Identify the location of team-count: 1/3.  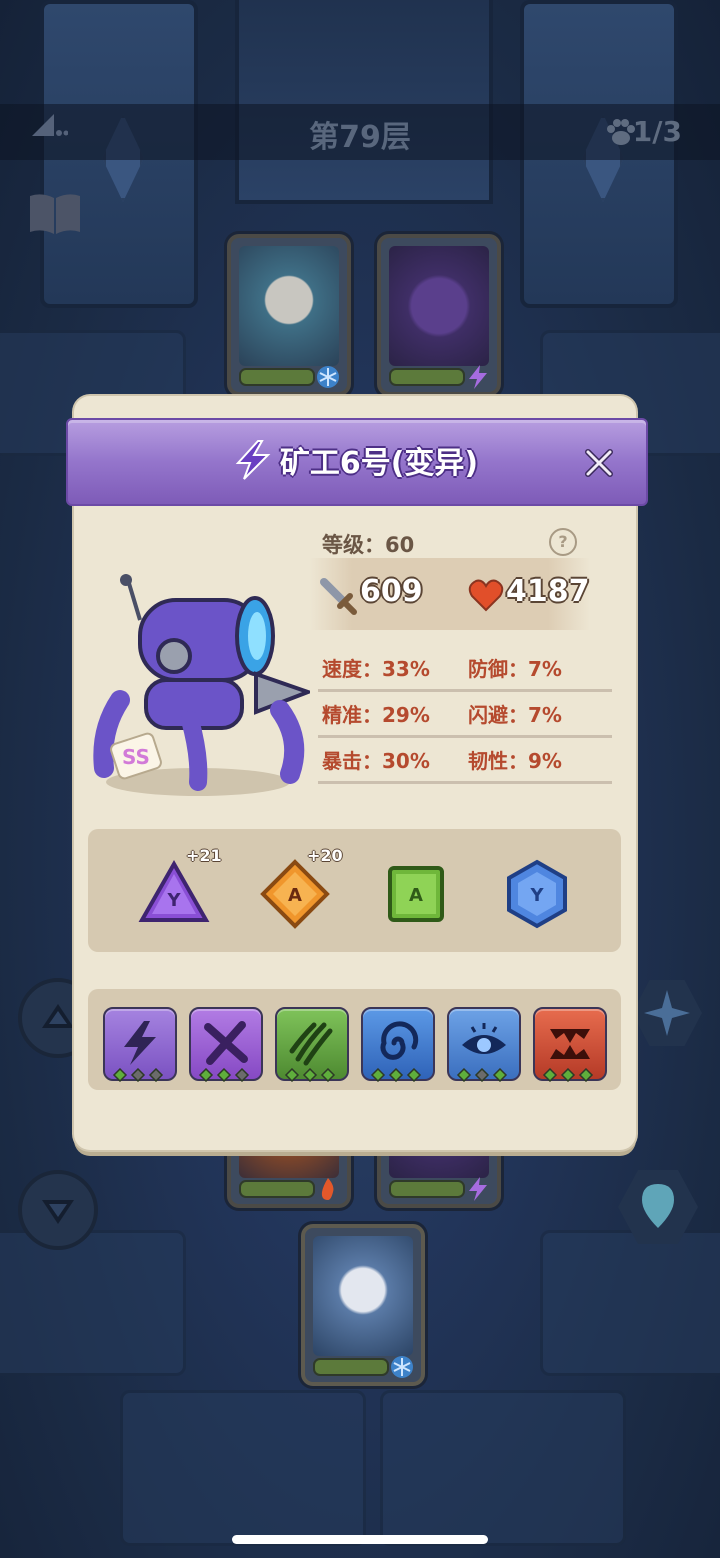
(657, 131).